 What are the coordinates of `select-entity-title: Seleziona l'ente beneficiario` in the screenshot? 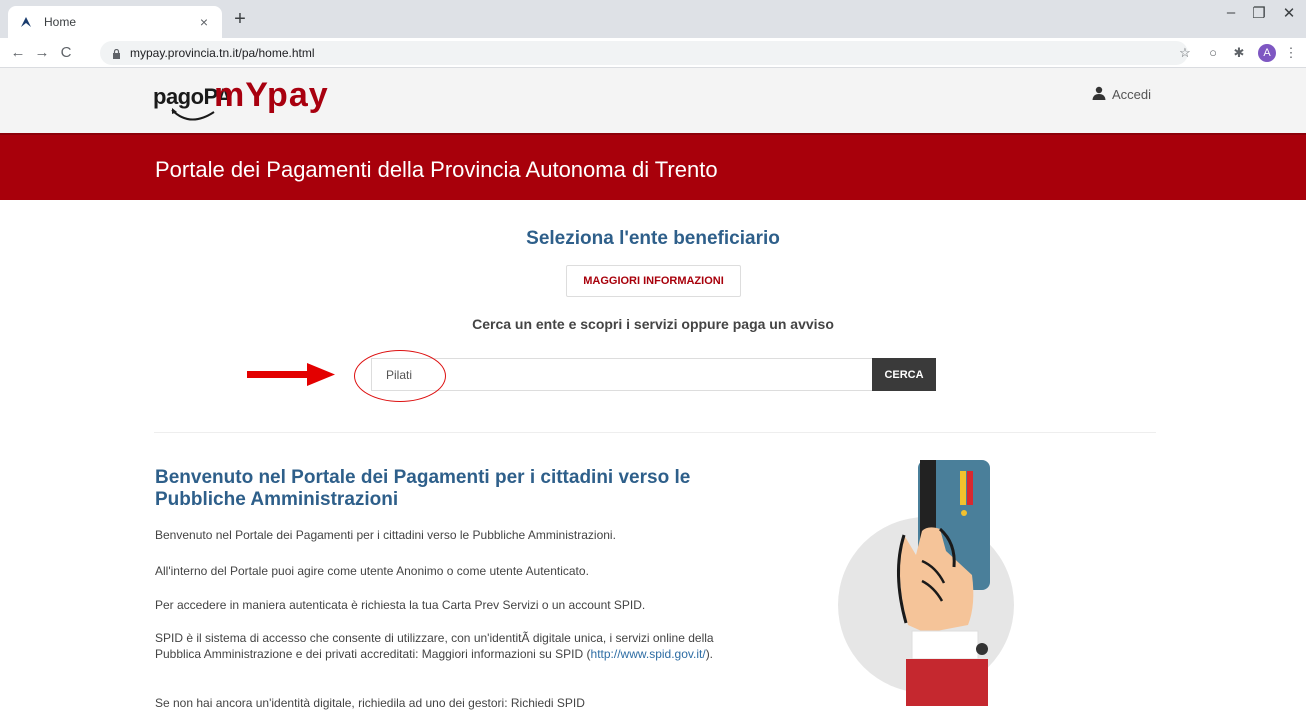 It's located at (653, 238).